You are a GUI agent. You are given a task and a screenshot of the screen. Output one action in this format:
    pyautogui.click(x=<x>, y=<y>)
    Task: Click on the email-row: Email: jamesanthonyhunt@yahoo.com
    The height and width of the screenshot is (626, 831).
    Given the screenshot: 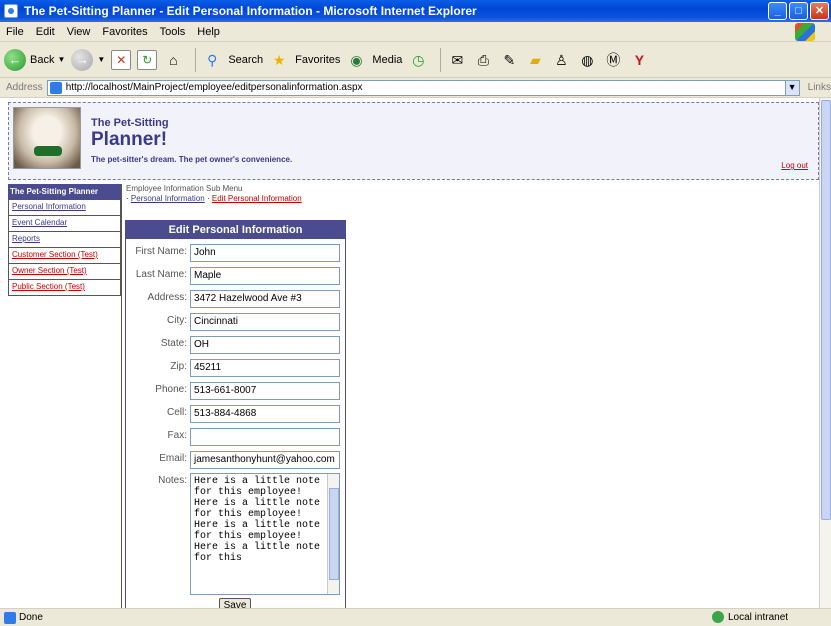 What is the action you would take?
    pyautogui.click(x=236, y=462)
    